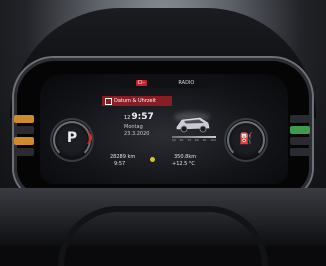 The width and height of the screenshot is (326, 266). Describe the element at coordinates (137, 134) in the screenshot. I see `date: 23.3.2020` at that location.